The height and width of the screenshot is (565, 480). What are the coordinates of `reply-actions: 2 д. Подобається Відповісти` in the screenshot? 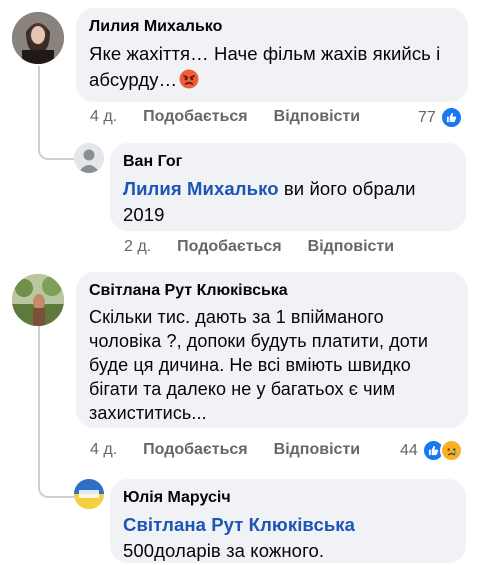 It's located at (272, 247).